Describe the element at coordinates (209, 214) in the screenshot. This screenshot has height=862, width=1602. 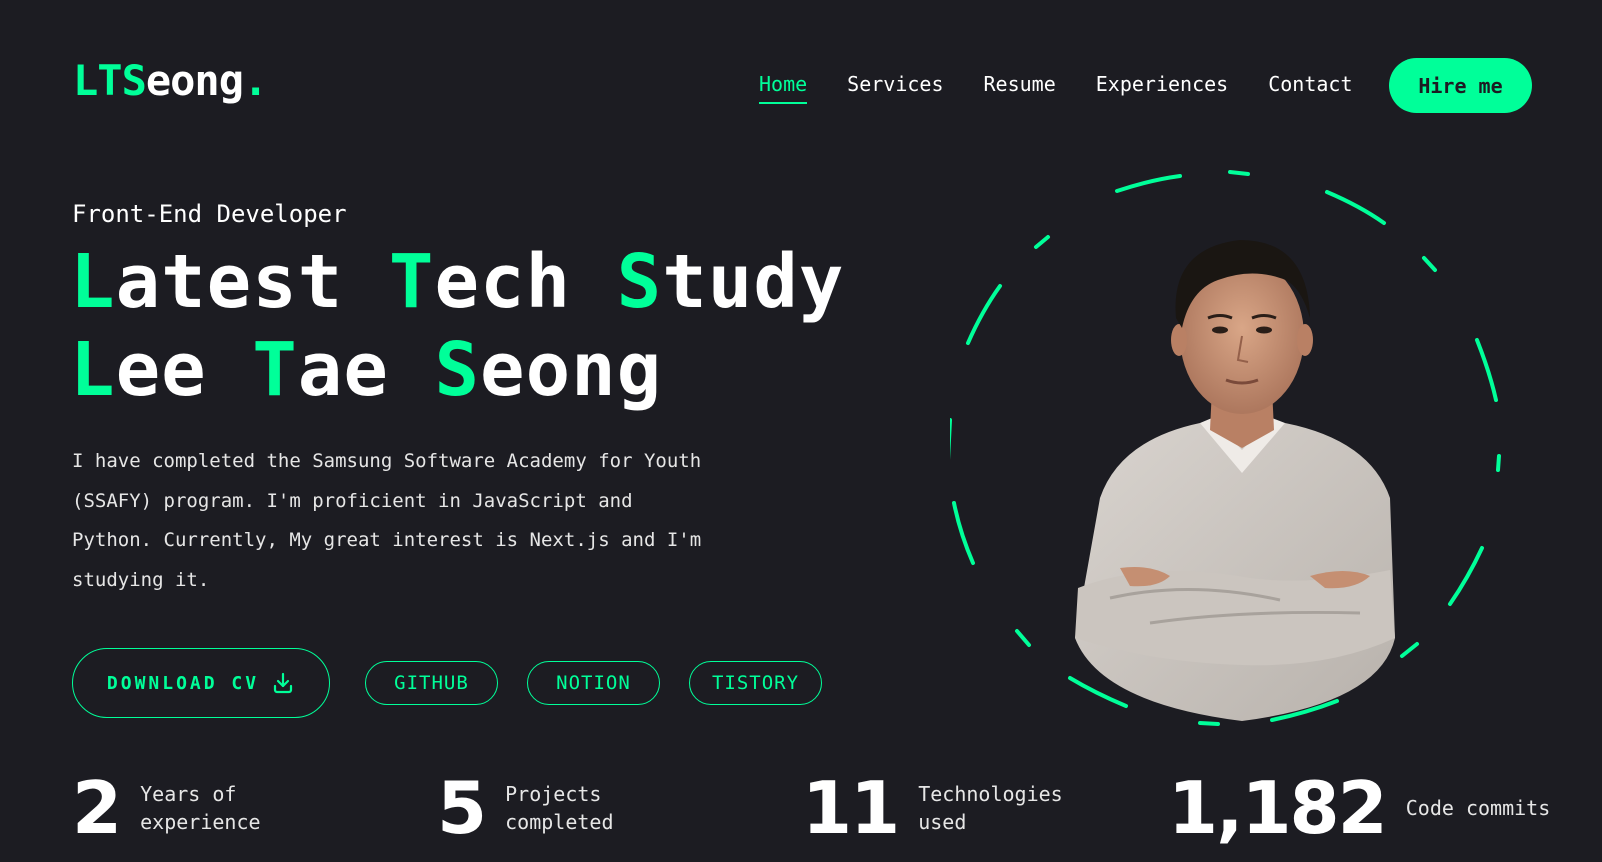
I see `role-title: Front-End Developer` at that location.